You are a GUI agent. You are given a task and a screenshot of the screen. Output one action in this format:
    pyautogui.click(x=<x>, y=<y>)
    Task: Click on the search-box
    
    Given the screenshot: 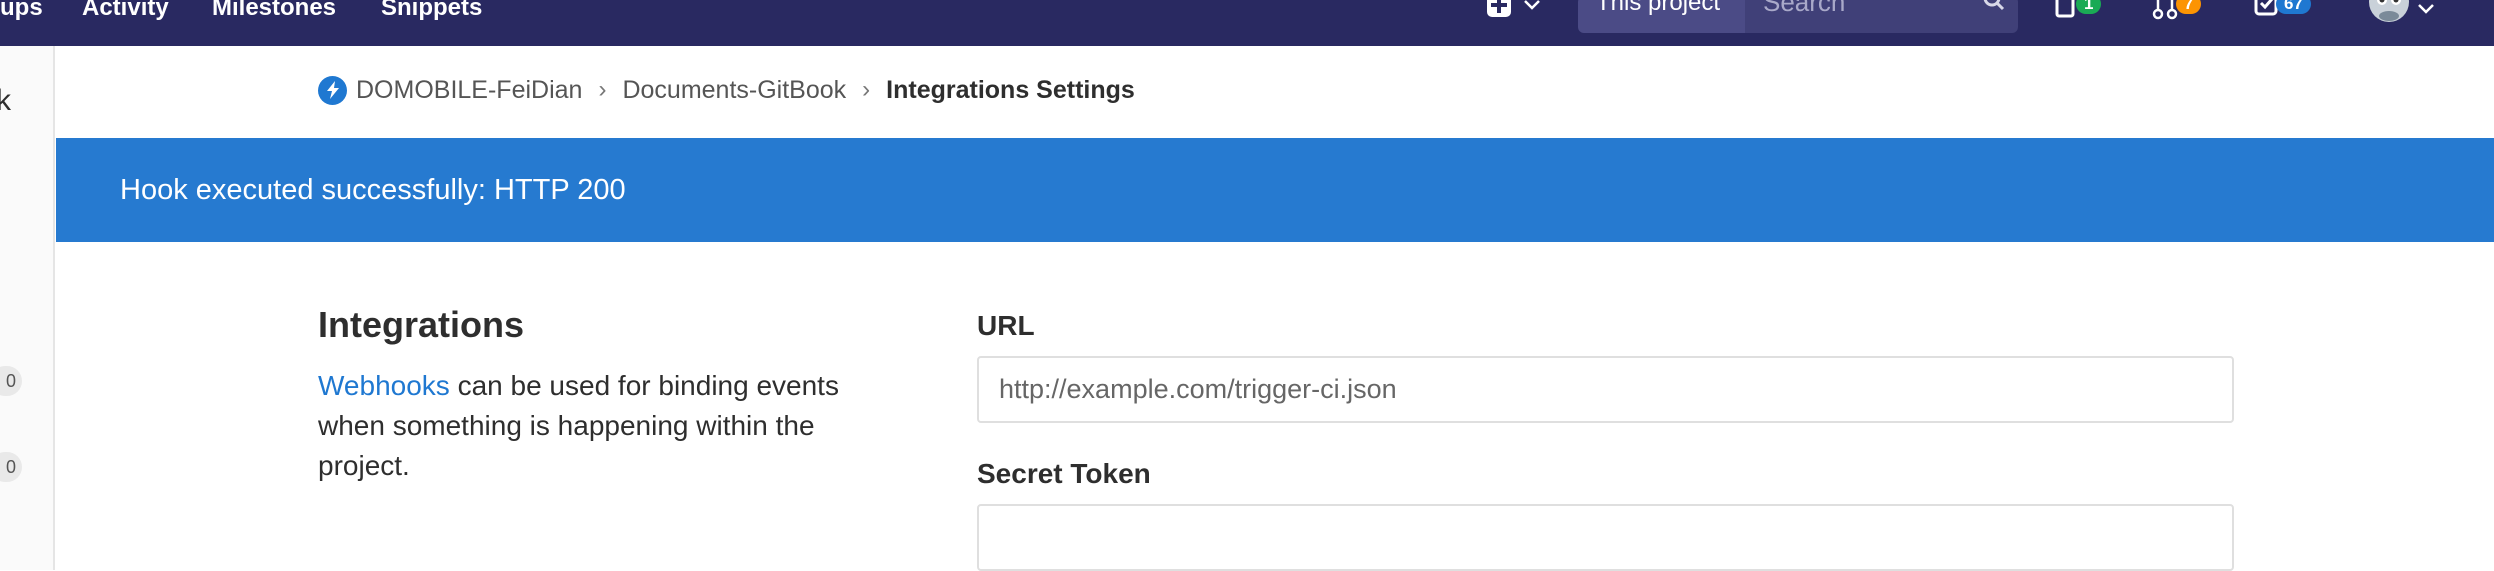 What is the action you would take?
    pyautogui.click(x=1881, y=16)
    